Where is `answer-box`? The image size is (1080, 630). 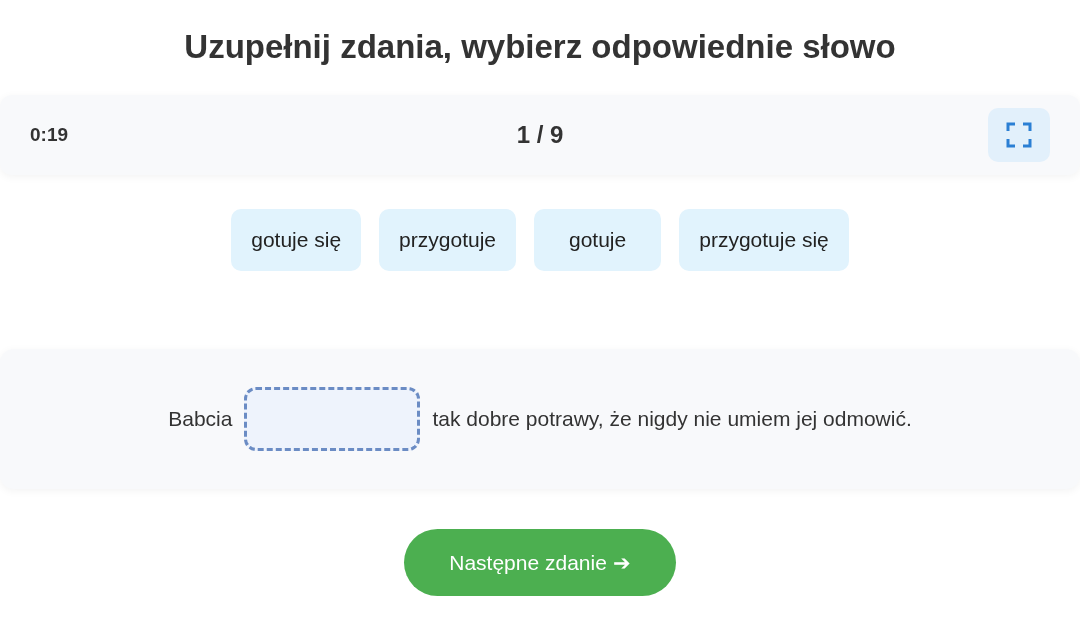
answer-box is located at coordinates (332, 419).